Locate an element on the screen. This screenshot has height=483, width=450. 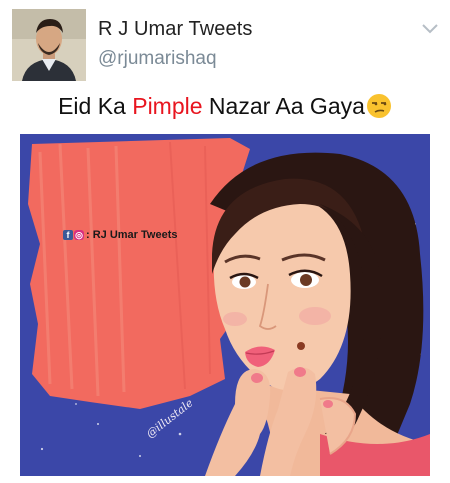
instagram-icon: ◎ is located at coordinates (79, 235).